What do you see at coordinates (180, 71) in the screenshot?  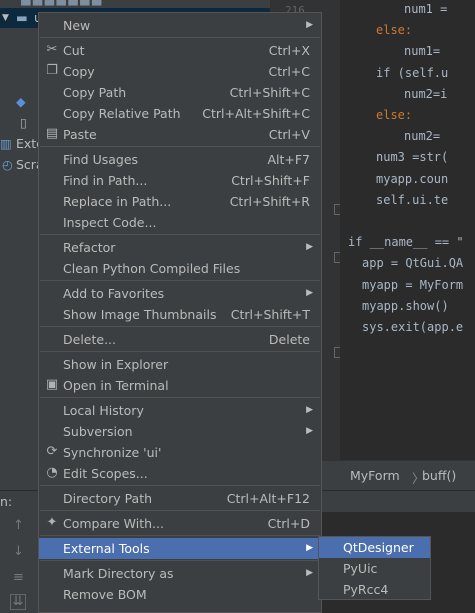 I see `menu-item-copy: ❐ Copy Ctrl+C` at bounding box center [180, 71].